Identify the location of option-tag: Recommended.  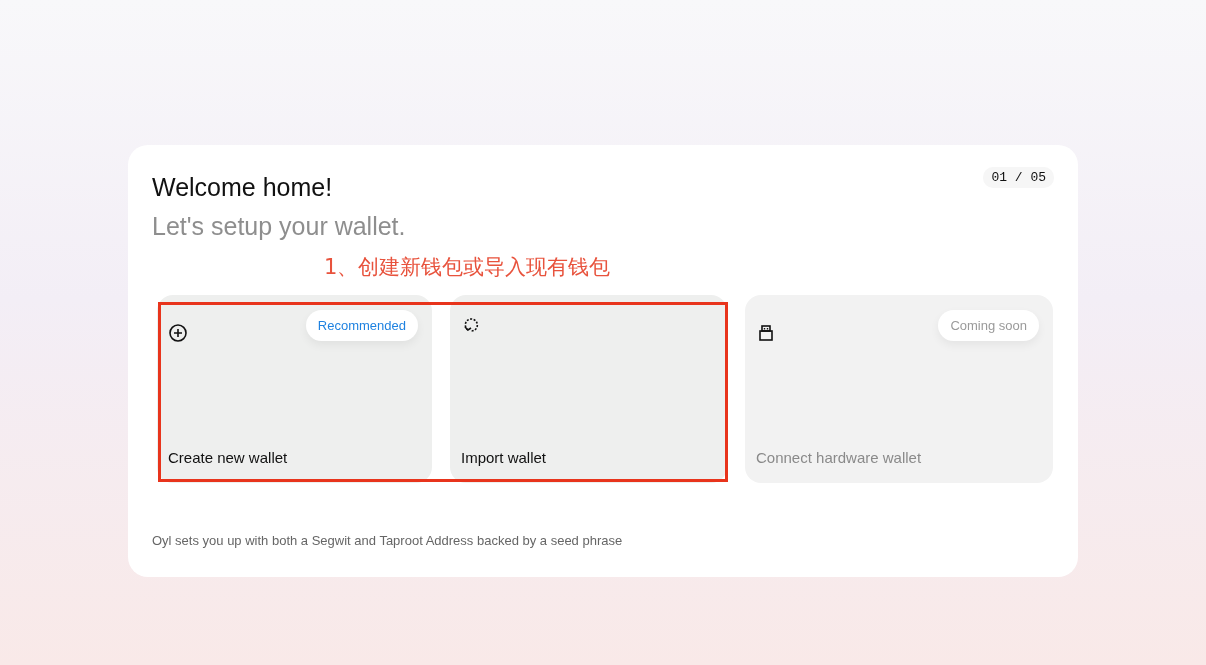
(361, 325).